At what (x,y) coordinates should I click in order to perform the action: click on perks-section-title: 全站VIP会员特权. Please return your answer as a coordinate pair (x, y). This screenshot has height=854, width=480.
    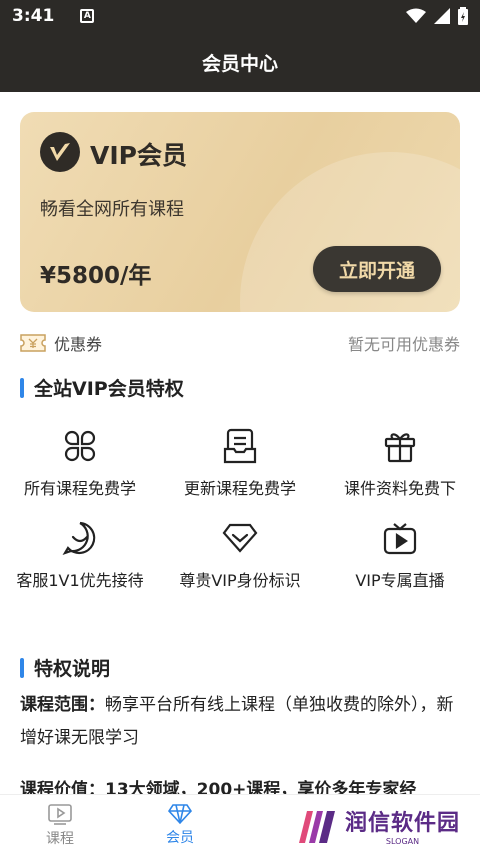
    Looking at the image, I should click on (102, 387).